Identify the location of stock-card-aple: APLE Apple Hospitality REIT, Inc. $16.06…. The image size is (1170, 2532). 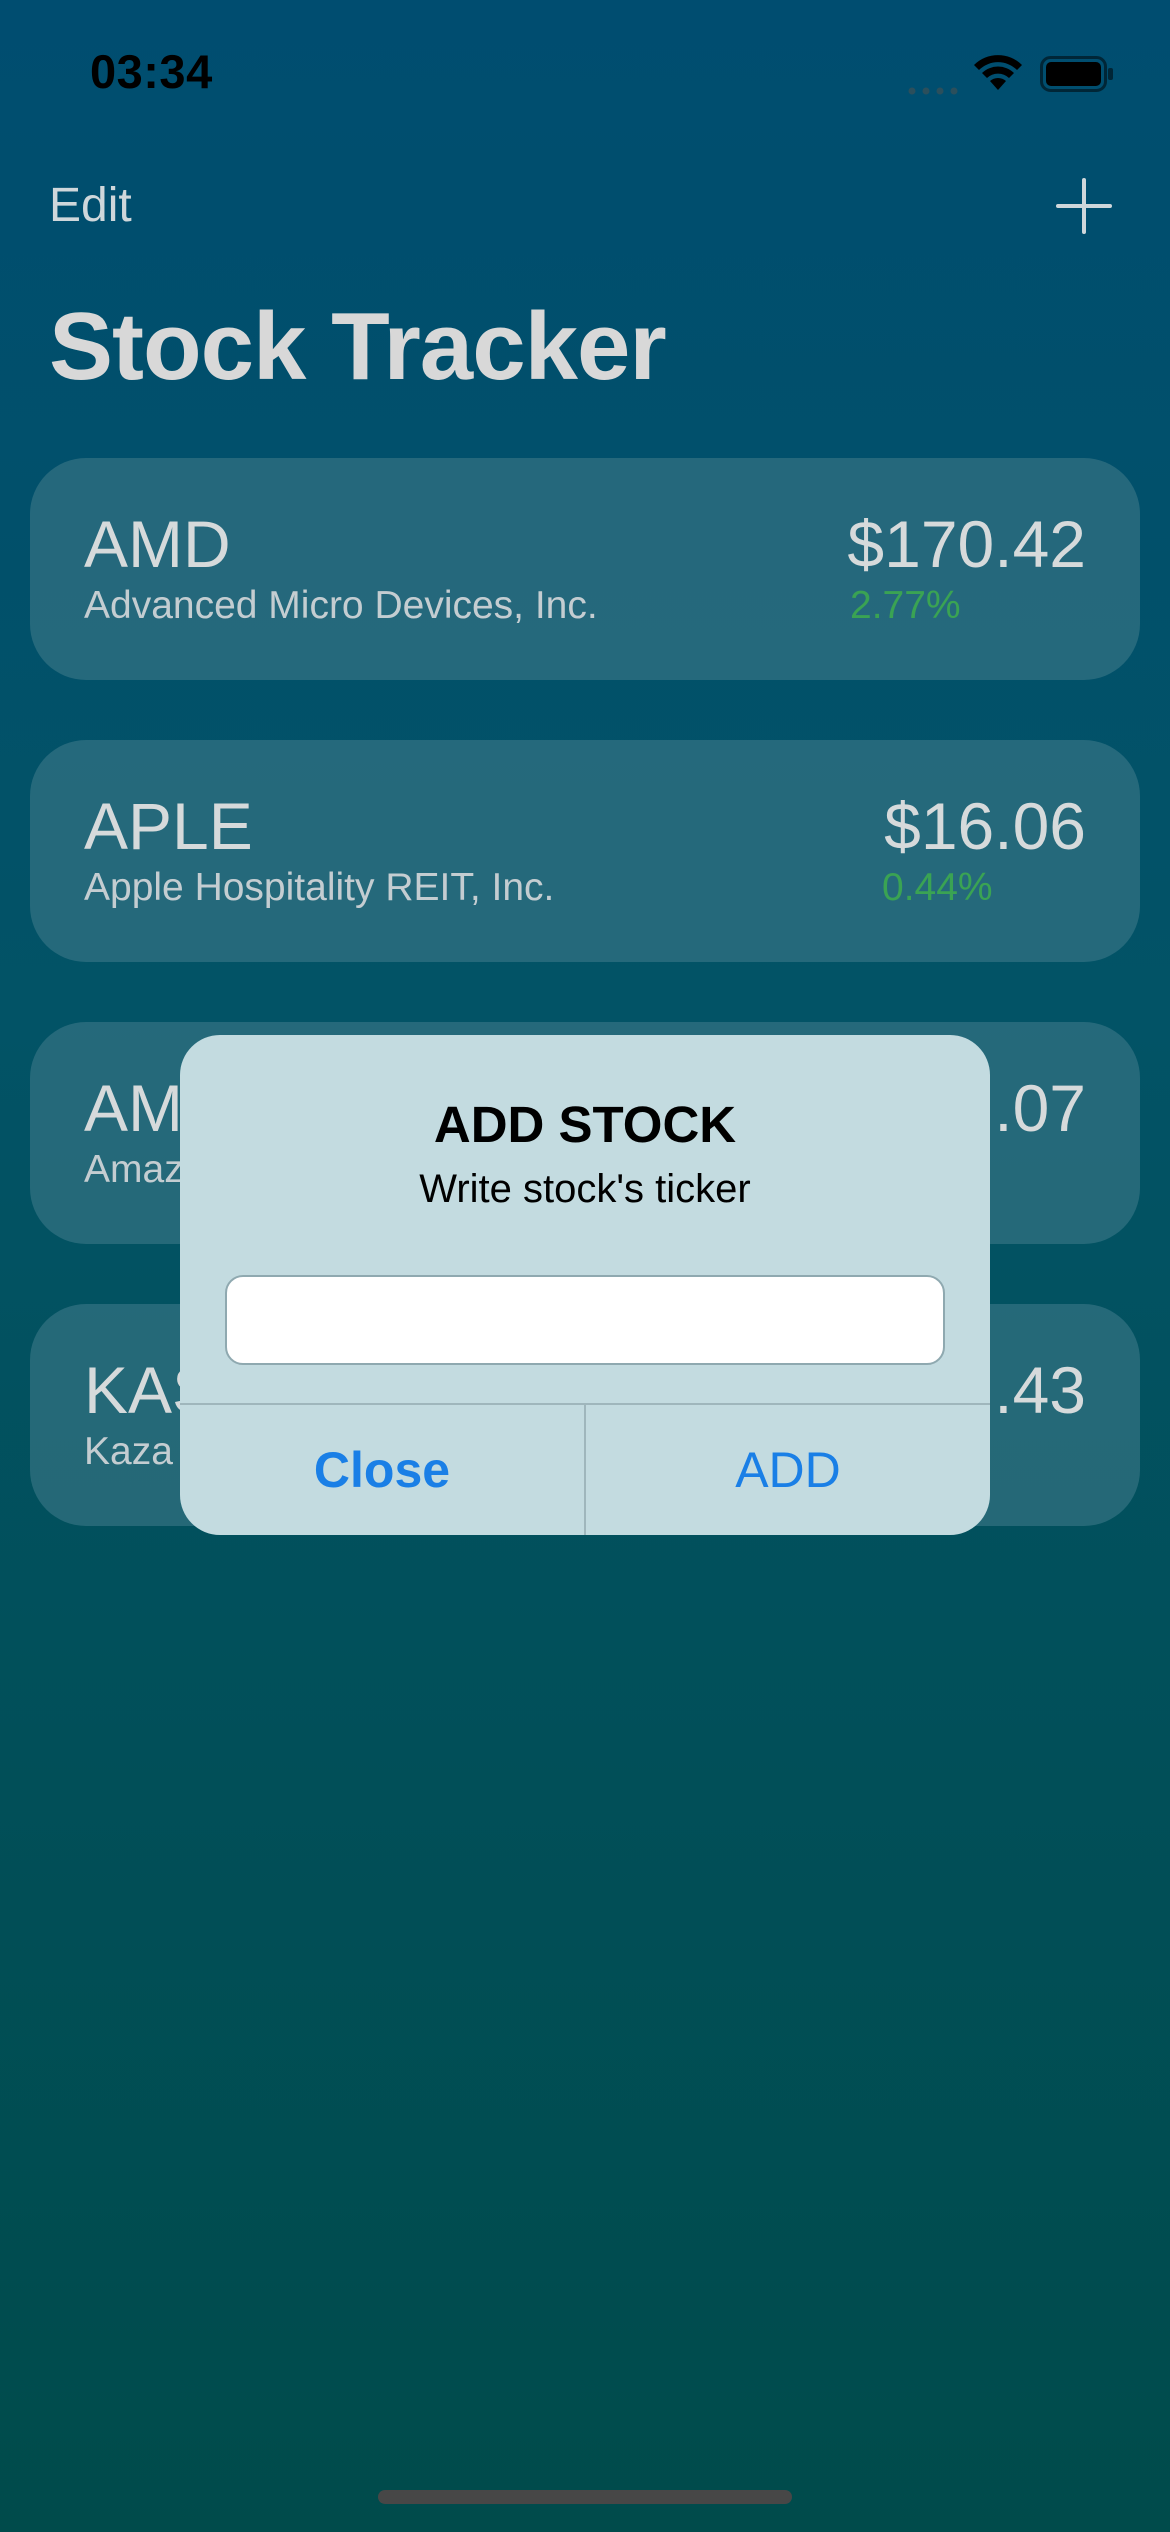
(585, 851).